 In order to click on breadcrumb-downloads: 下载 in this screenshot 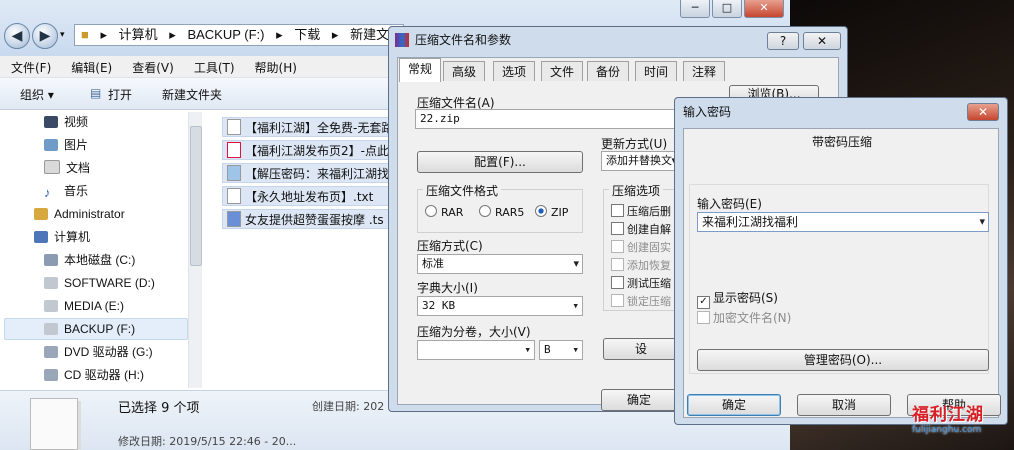, I will do `click(307, 34)`.